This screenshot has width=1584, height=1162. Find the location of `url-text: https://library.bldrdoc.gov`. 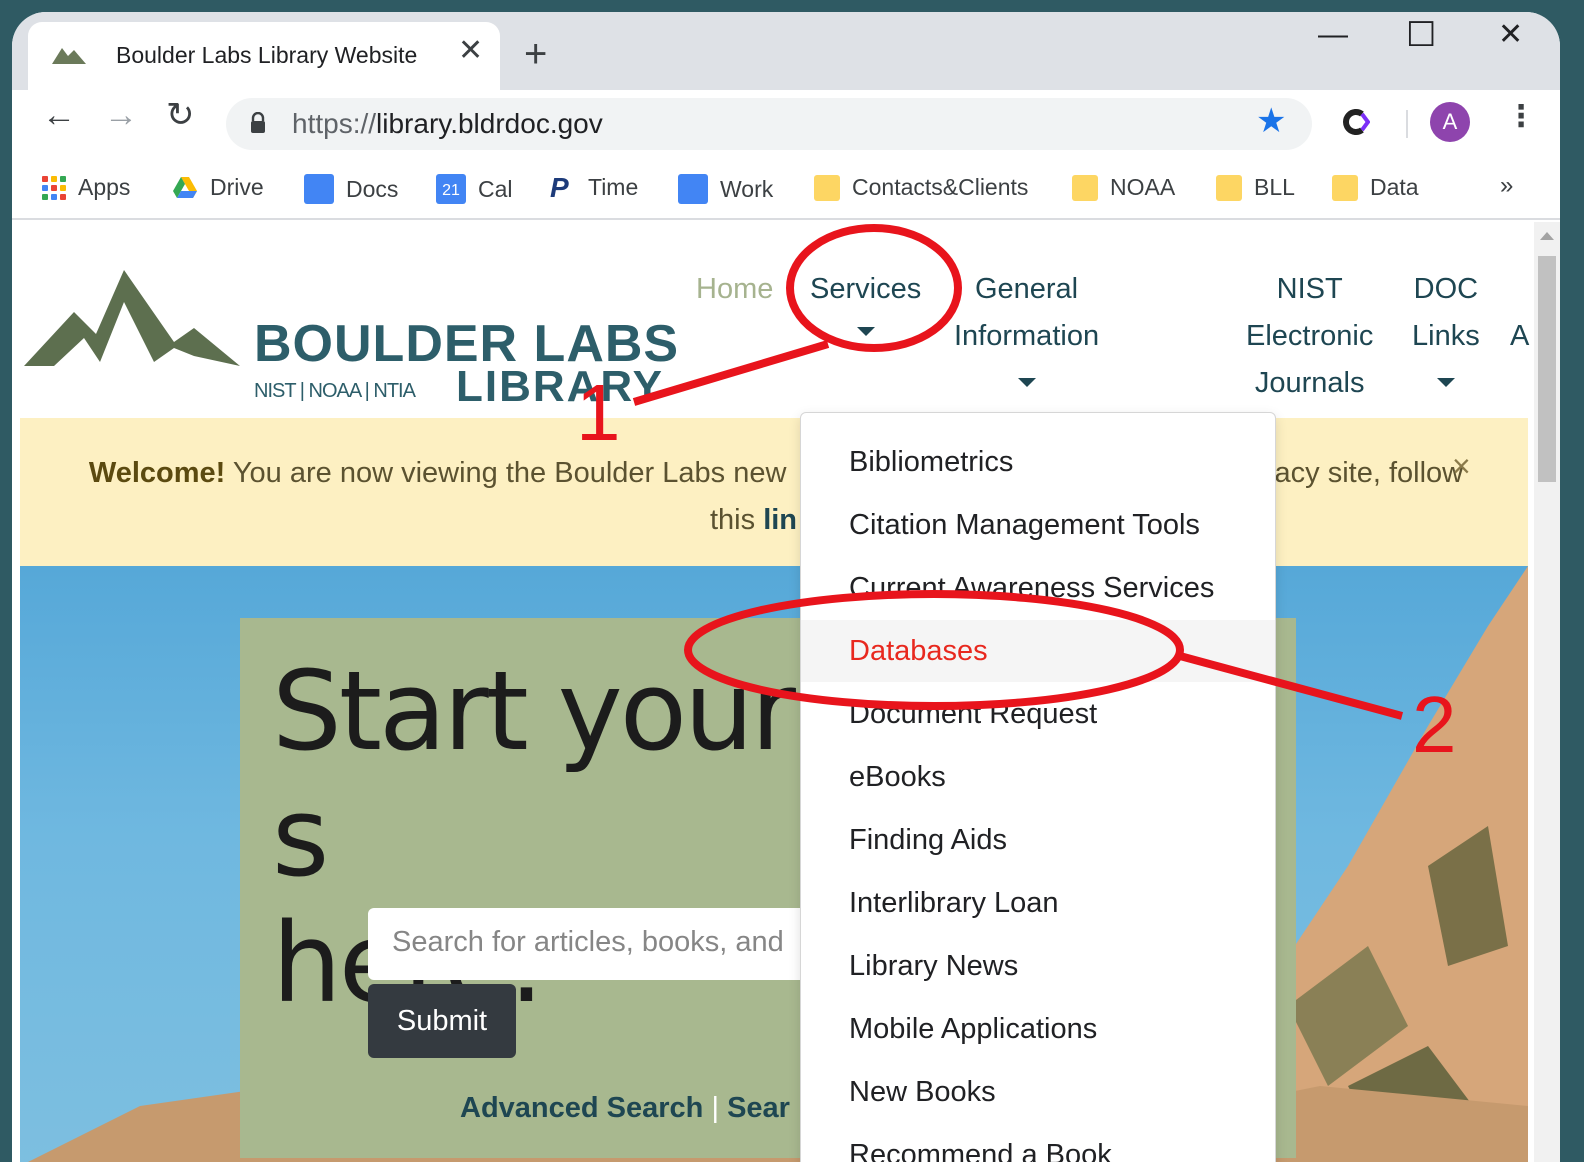

url-text: https://library.bldrdoc.gov is located at coordinates (447, 123).